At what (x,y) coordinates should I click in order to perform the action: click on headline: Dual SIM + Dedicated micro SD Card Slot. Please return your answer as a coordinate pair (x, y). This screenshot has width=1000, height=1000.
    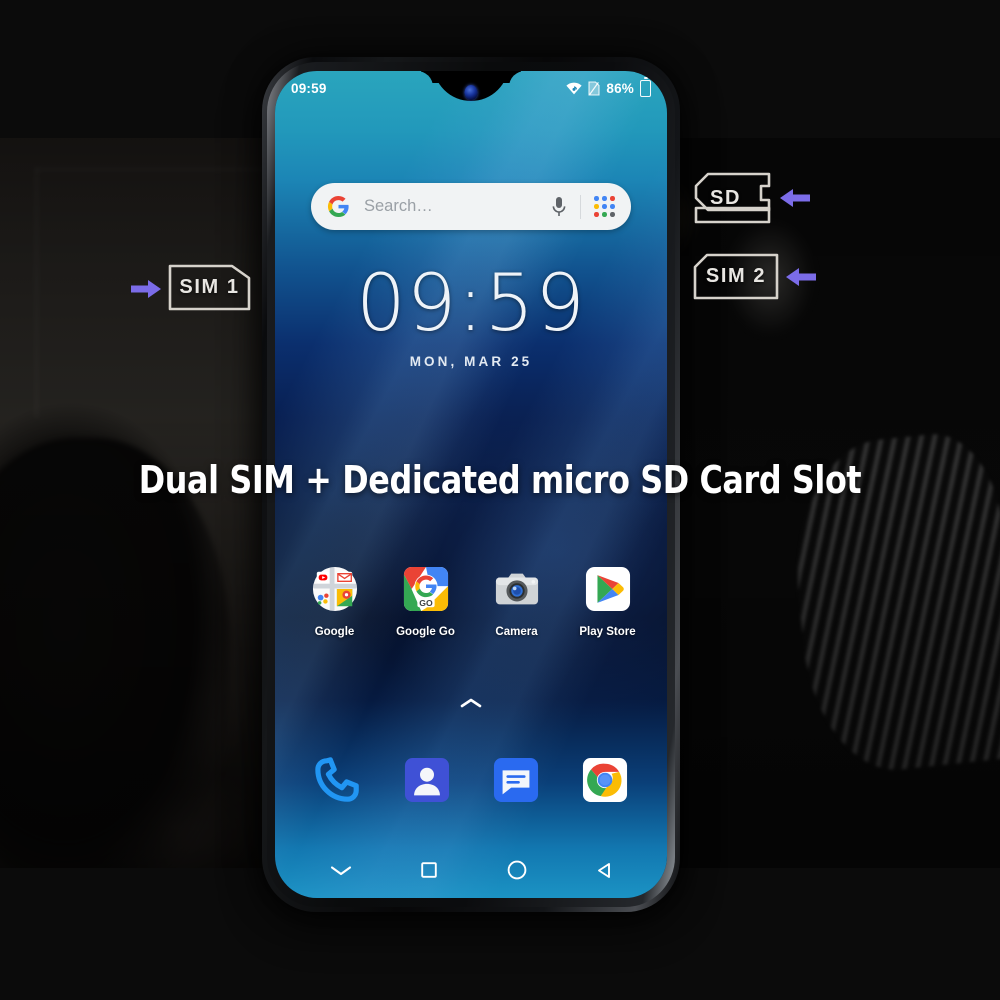
    Looking at the image, I should click on (500, 480).